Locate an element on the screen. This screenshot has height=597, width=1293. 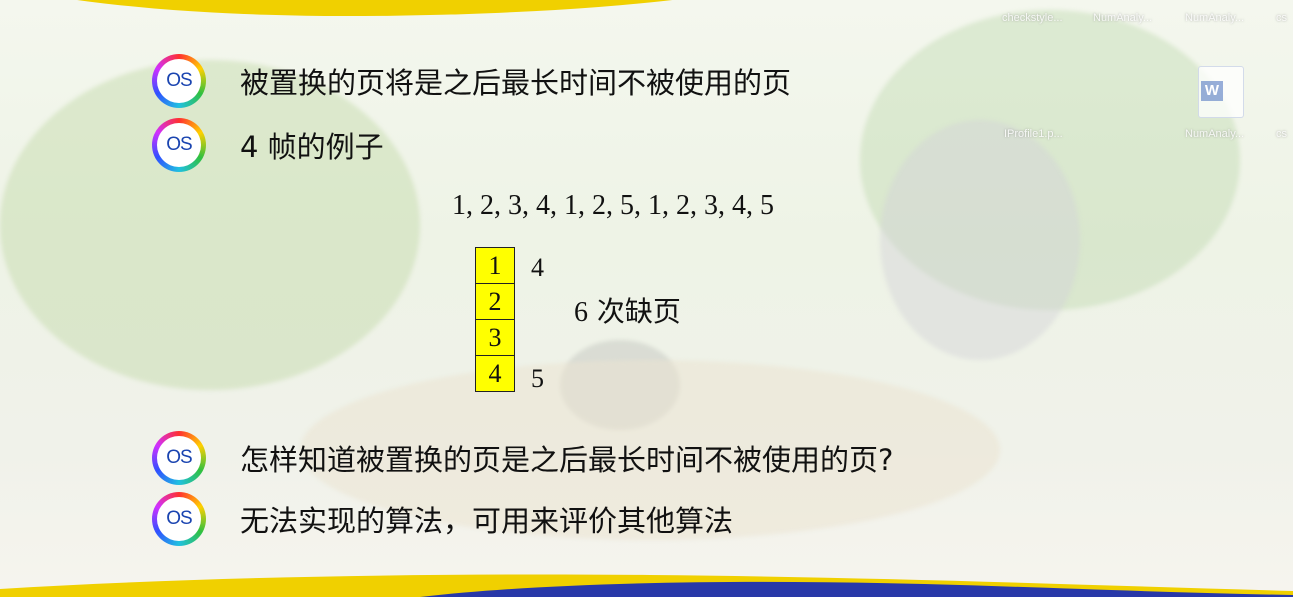
bullet-item: OS 怎样知道被置换的页是之后最长时间不被使用的页? is located at coordinates (522, 458).